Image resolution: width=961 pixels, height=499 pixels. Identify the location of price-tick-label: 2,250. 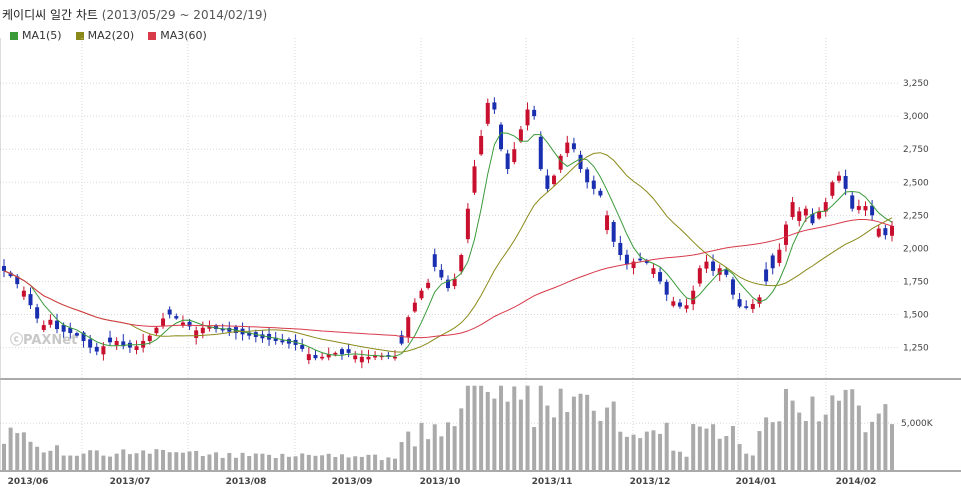
(916, 216).